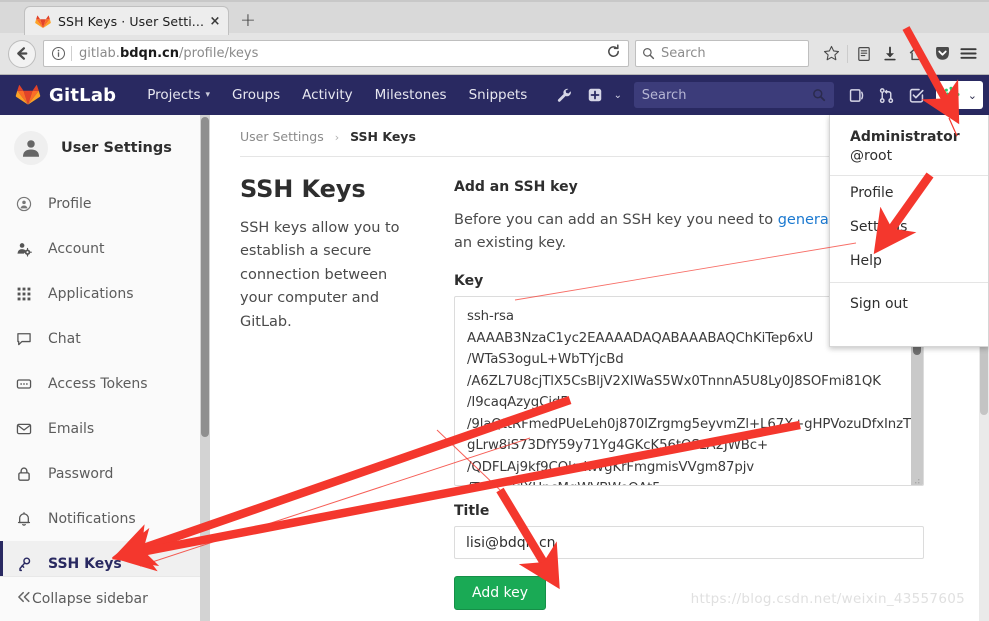  What do you see at coordinates (494, 17) in the screenshot?
I see `browser-tabstrip: SSH Keys · User Setti... × +` at bounding box center [494, 17].